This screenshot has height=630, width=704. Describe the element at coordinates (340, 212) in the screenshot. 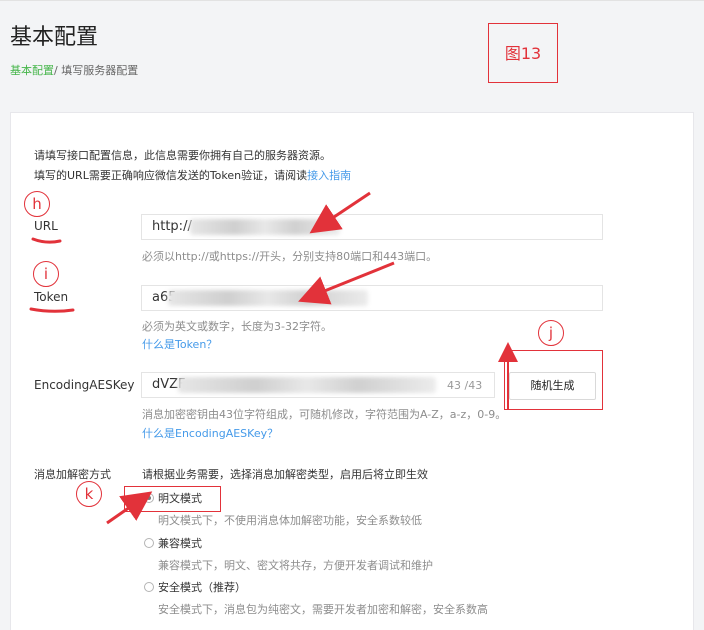

I see `arrow-url` at that location.